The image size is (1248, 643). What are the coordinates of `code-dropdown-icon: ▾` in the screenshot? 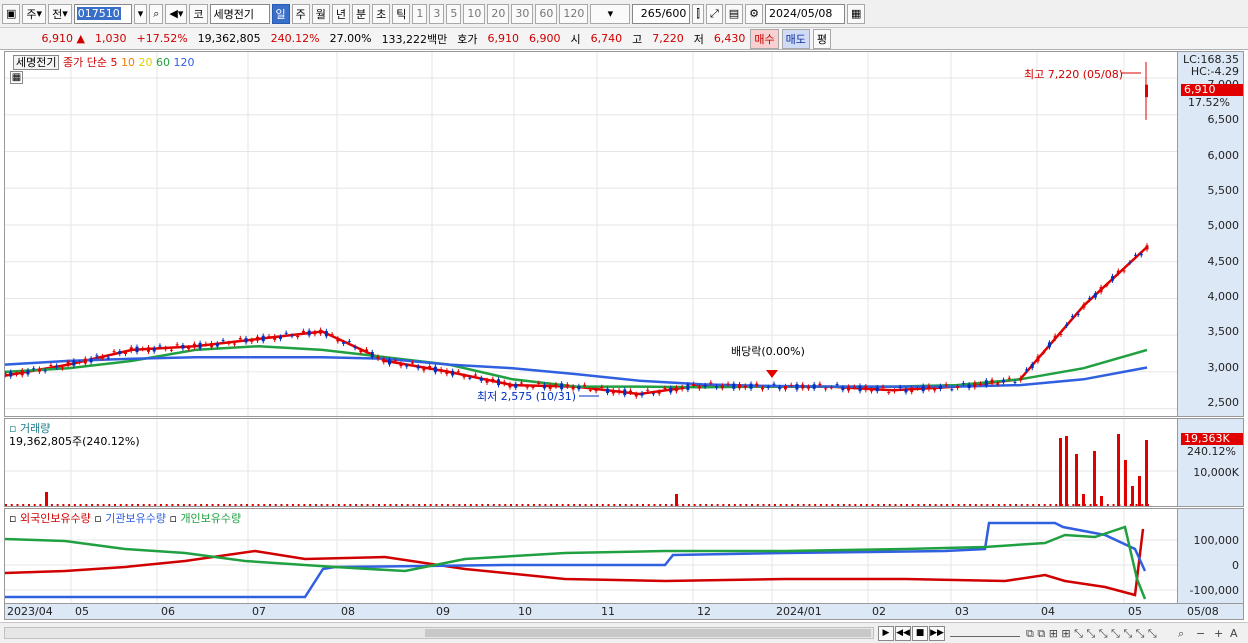 It's located at (140, 13).